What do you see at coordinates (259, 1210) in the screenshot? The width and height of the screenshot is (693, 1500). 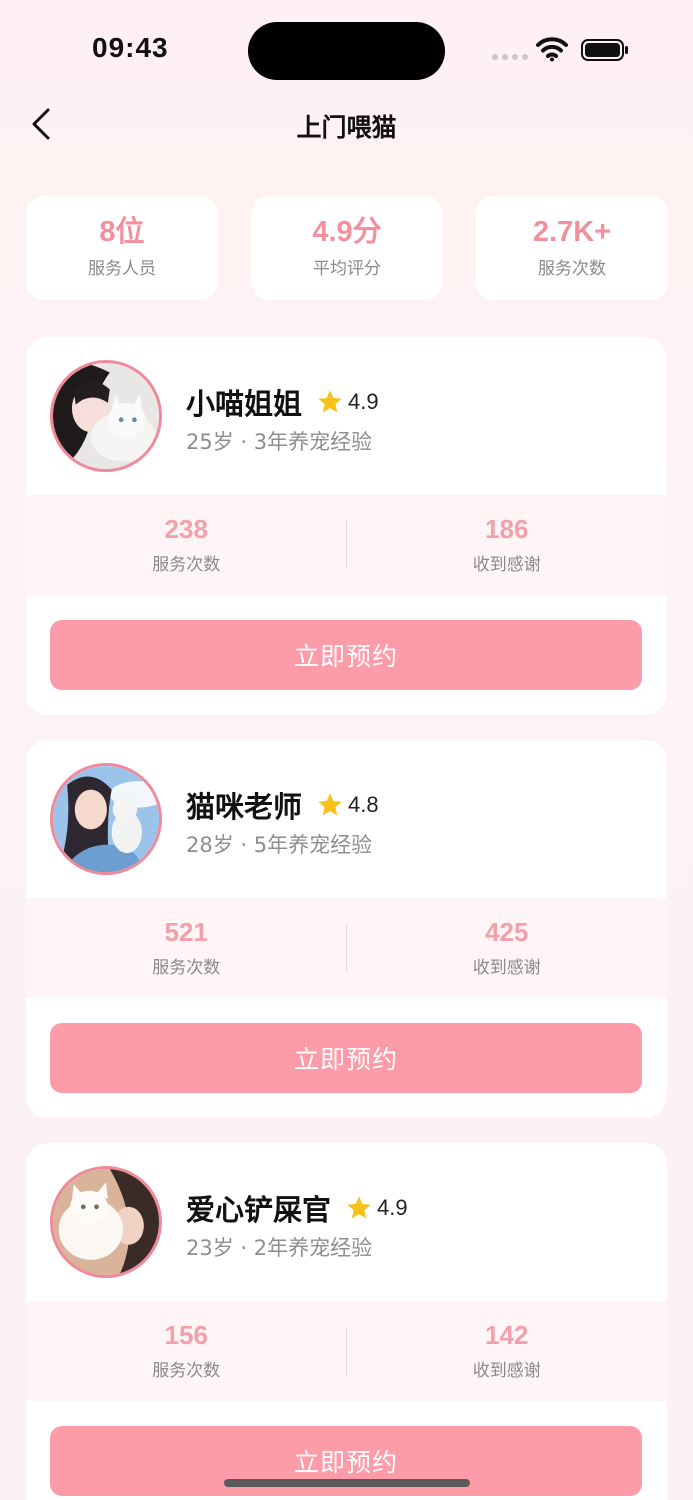 I see `staff-name: 爱心铲屎官` at bounding box center [259, 1210].